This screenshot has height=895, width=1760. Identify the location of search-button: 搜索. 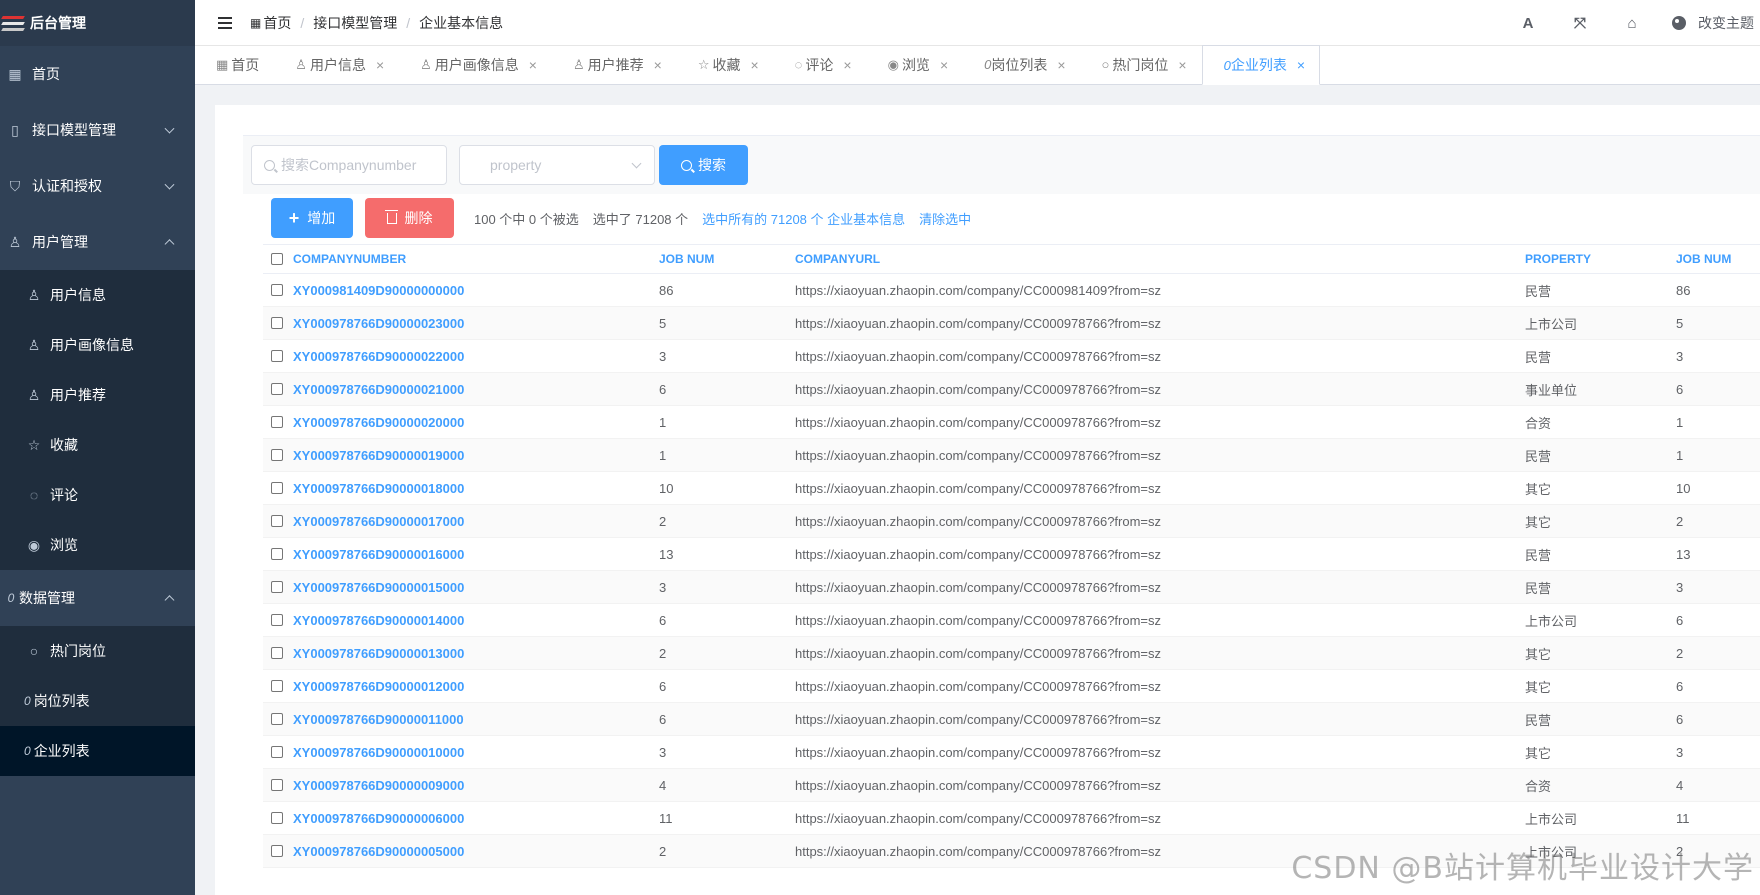
(703, 165).